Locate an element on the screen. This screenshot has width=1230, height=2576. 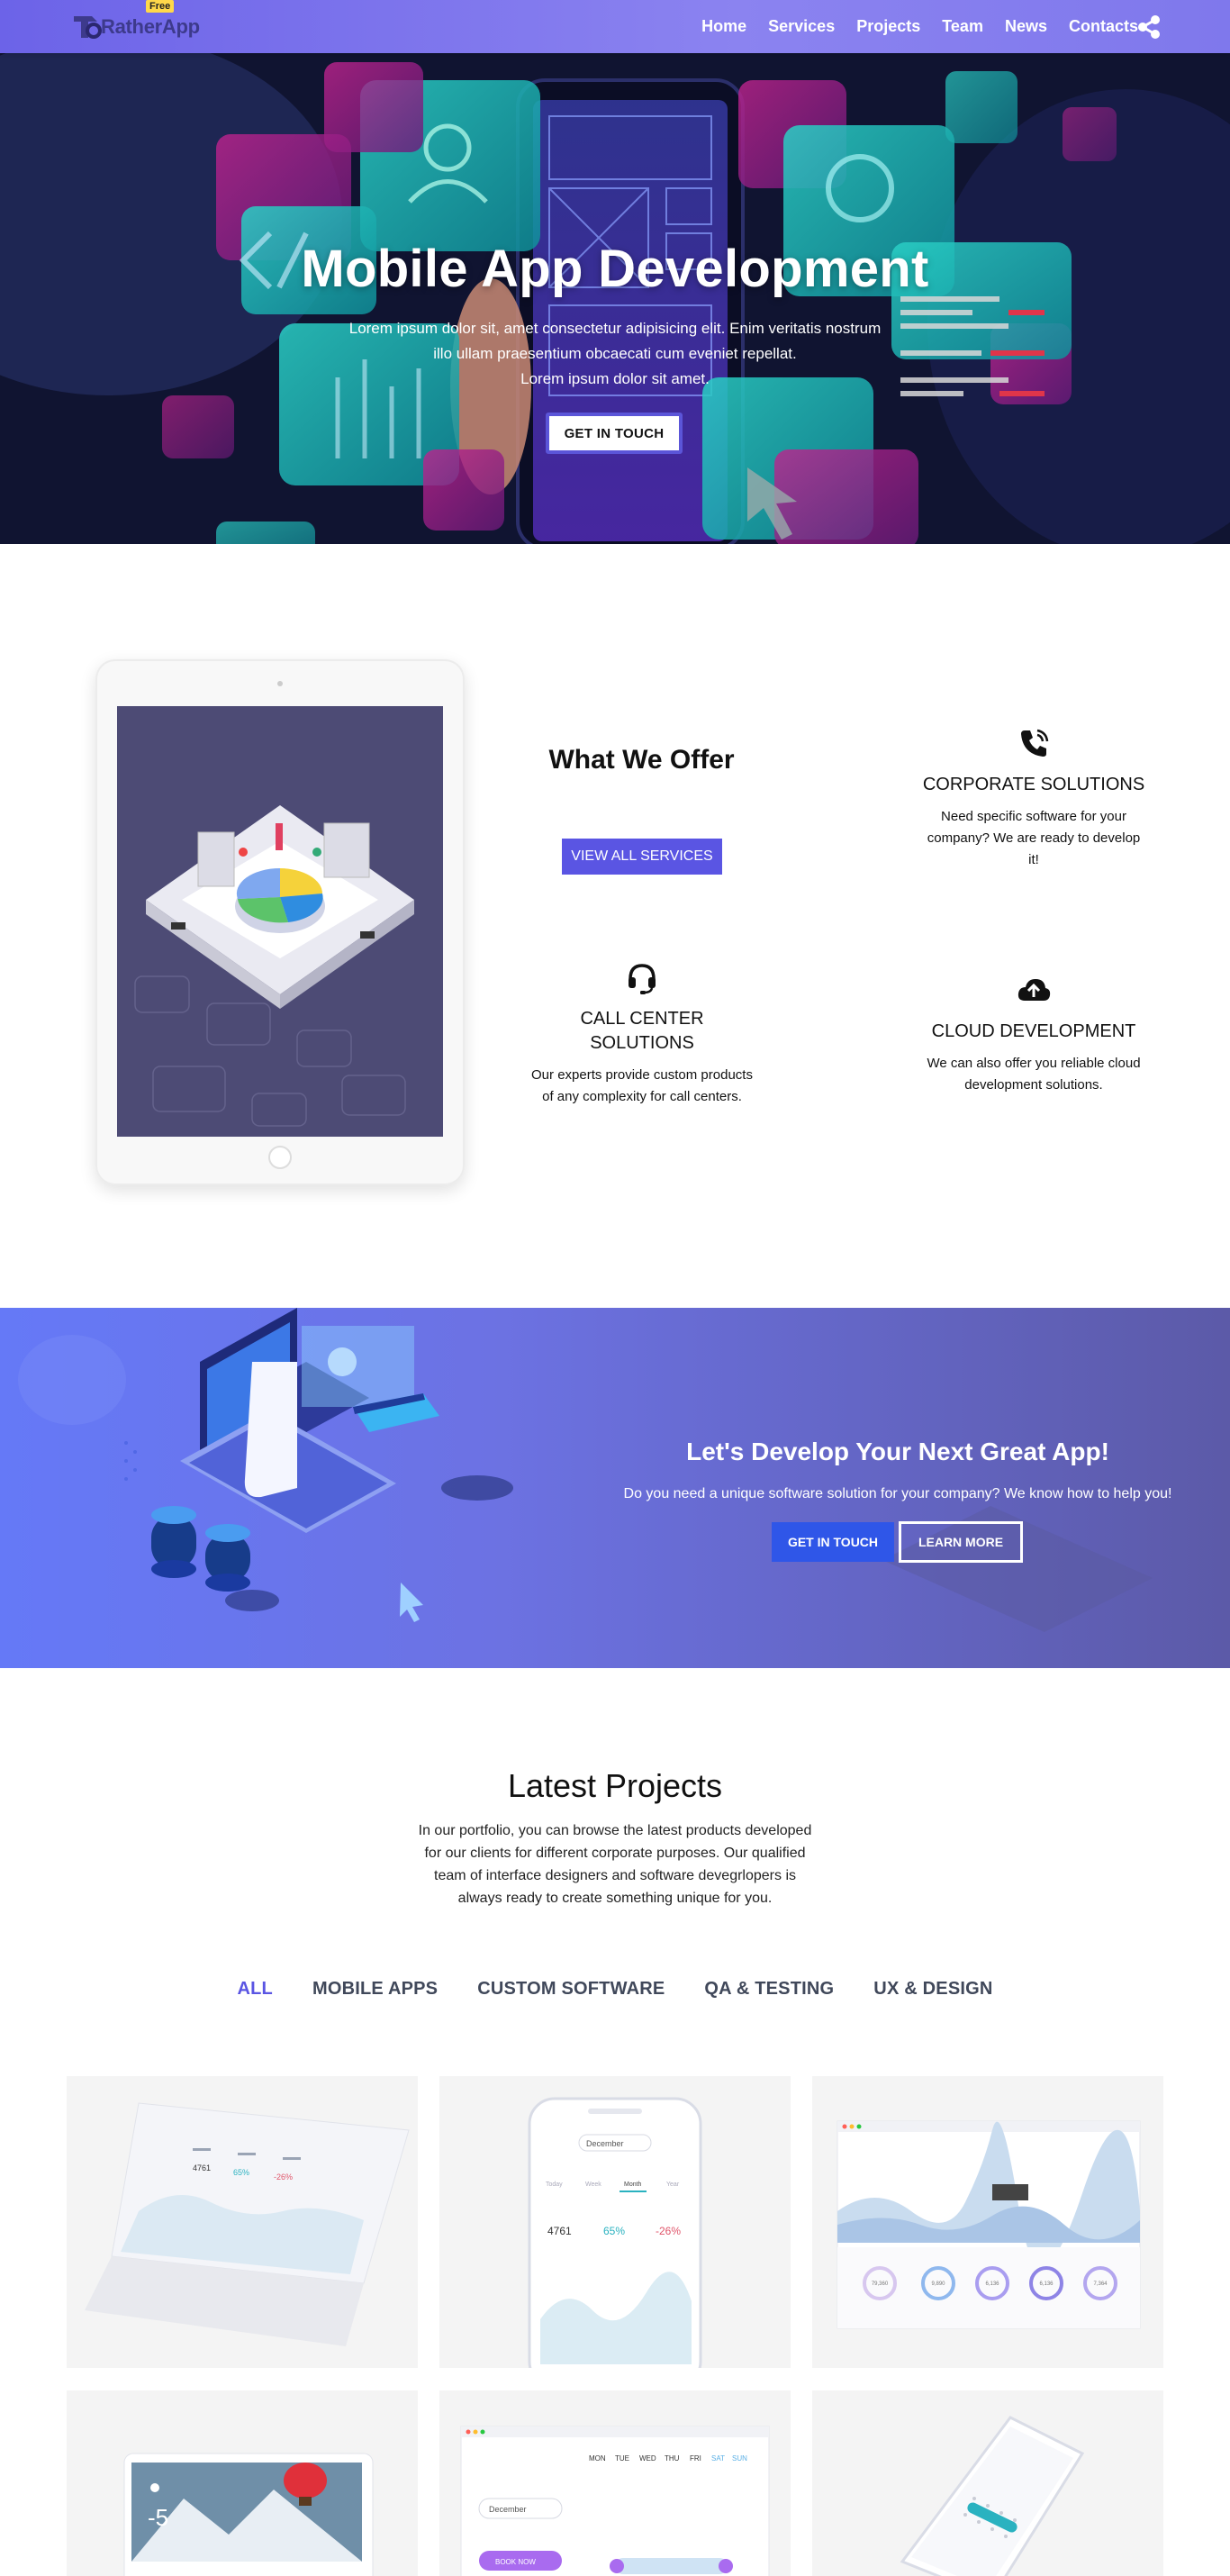
menu-item-projects: Projects is located at coordinates (888, 27).